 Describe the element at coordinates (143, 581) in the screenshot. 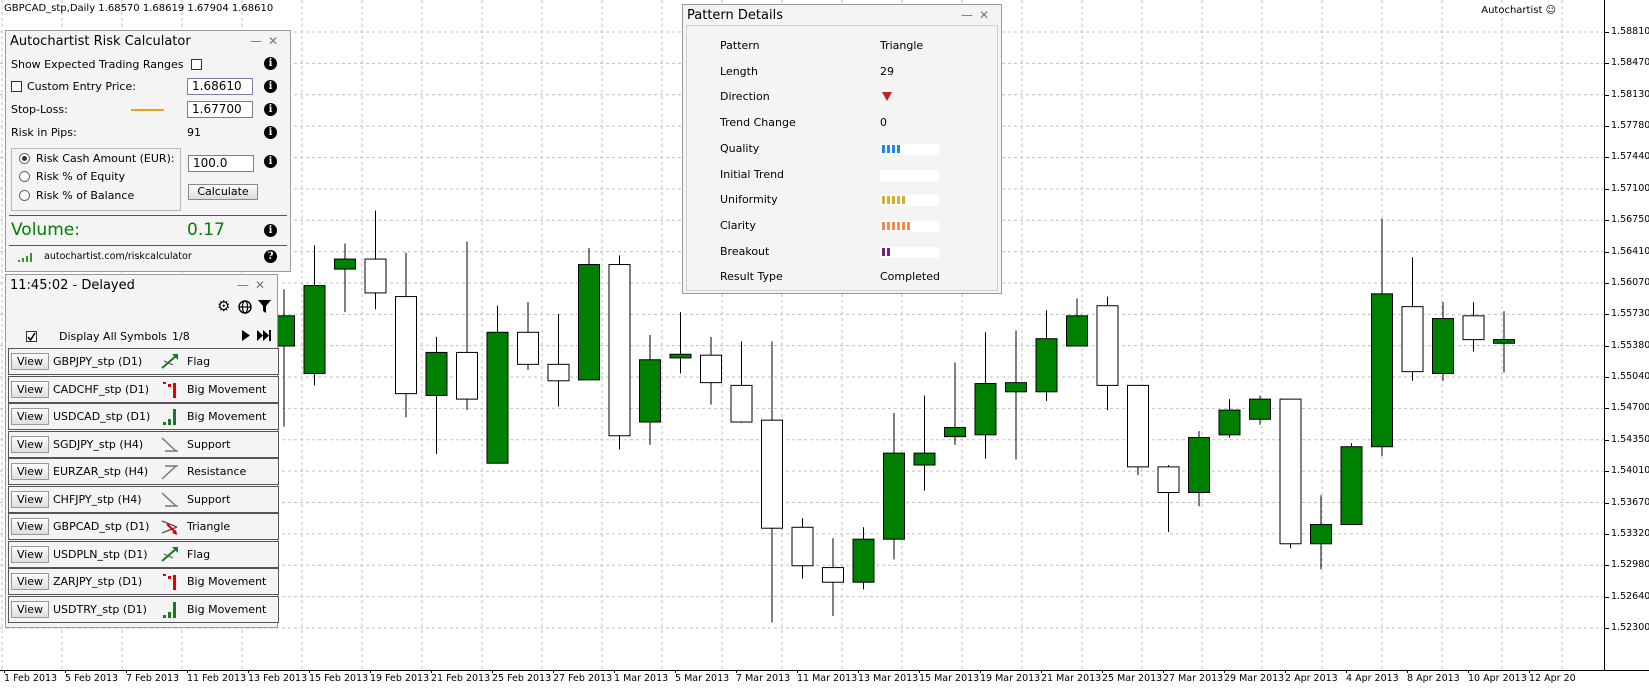

I see `symbol-row: View ZARJPY_stp (D1) Big Movement` at that location.